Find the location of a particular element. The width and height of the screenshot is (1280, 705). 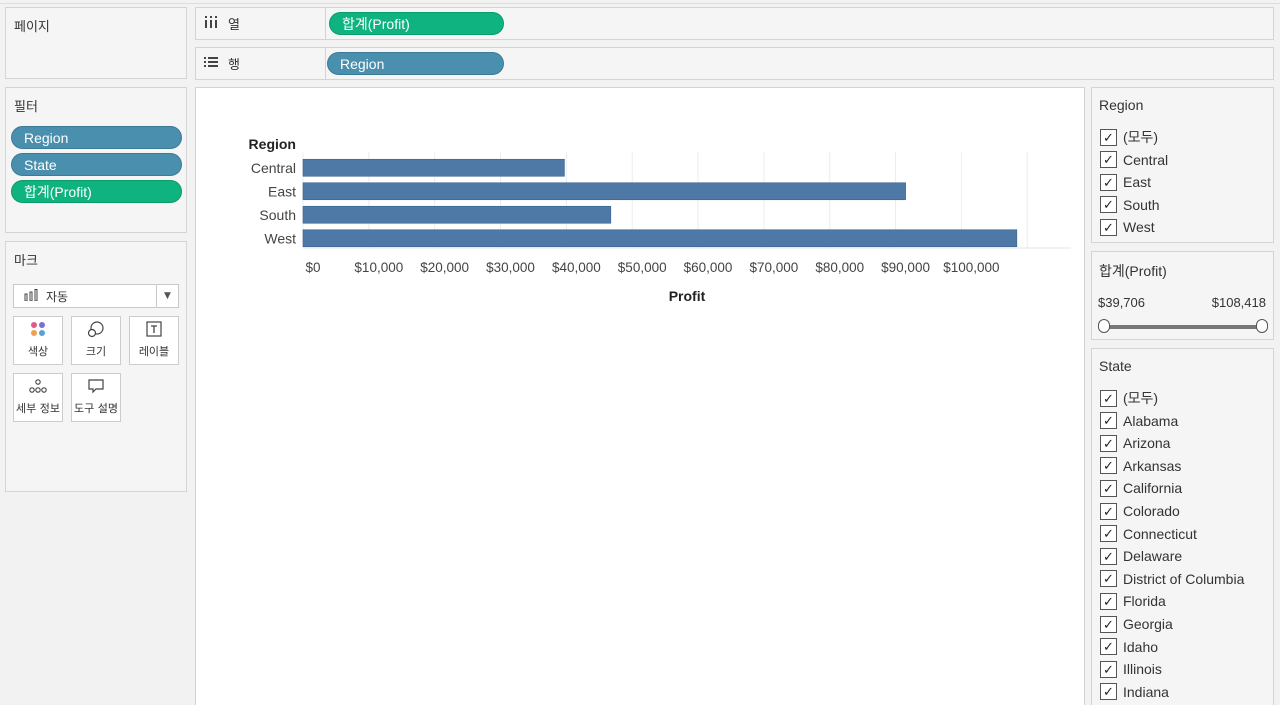

region_filter-checkbox-row: ✓ (모두) is located at coordinates (1129, 137).